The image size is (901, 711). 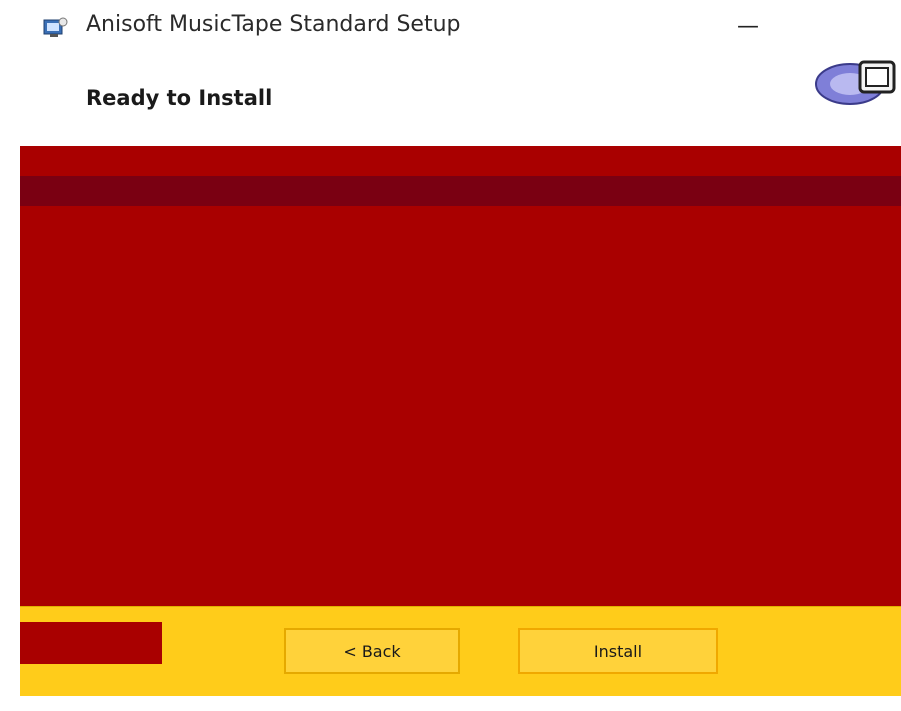 What do you see at coordinates (372, 651) in the screenshot?
I see `back-button: < Back` at bounding box center [372, 651].